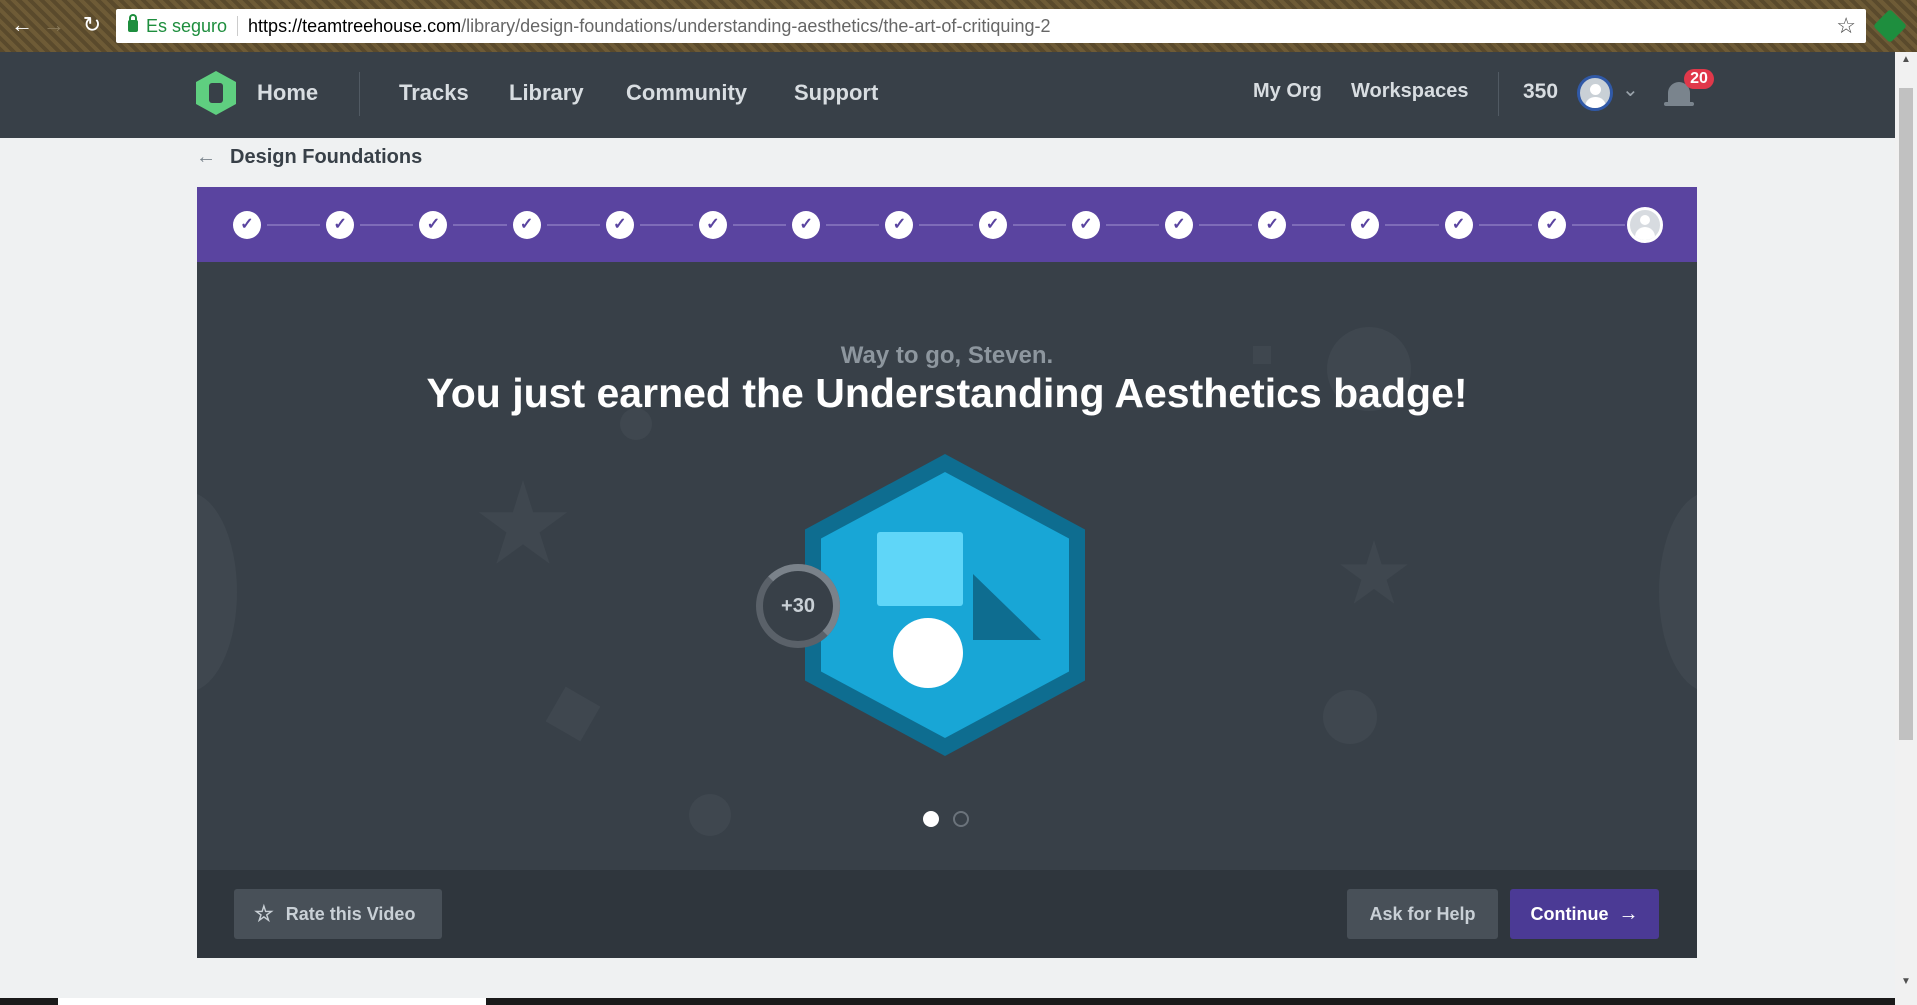 The height and width of the screenshot is (1005, 1917). I want to click on bookmark-star-icon: ☆, so click(1846, 26).